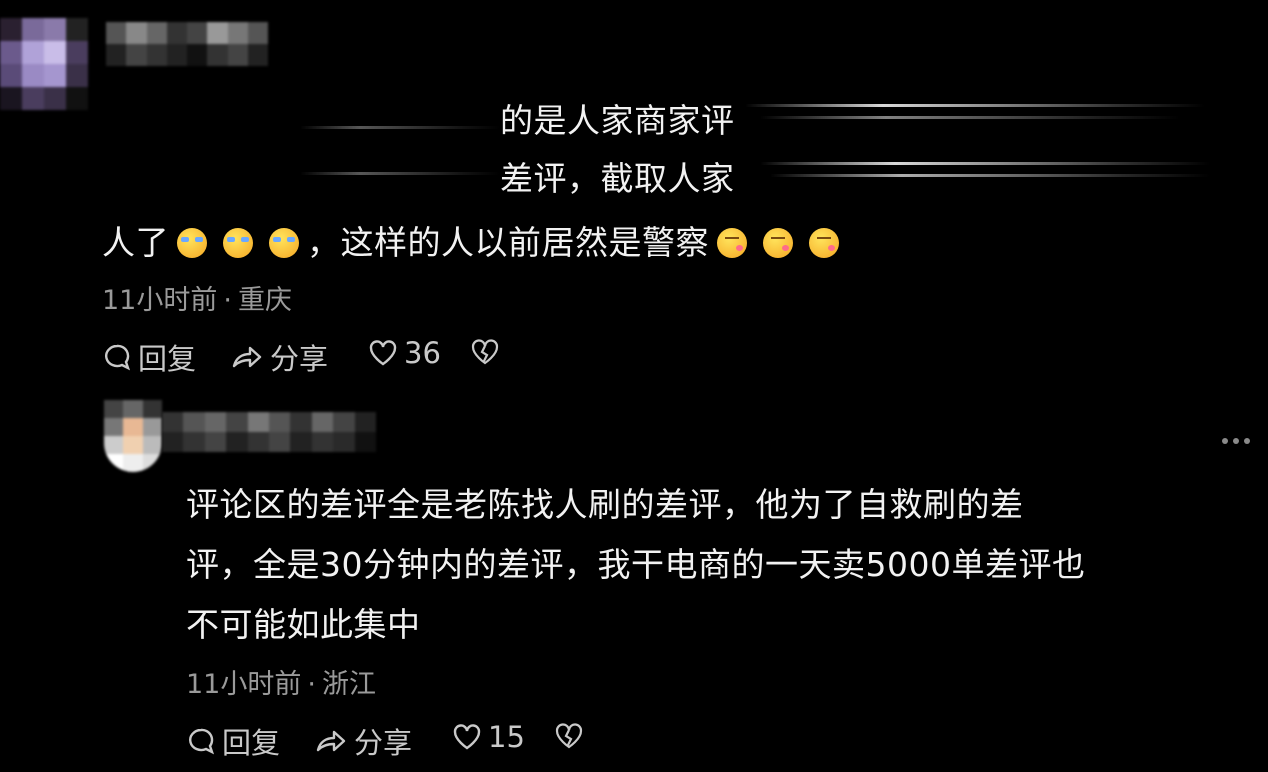 The width and height of the screenshot is (1268, 772). I want to click on comment-meta: 11小时前 · 重庆, so click(197, 297).